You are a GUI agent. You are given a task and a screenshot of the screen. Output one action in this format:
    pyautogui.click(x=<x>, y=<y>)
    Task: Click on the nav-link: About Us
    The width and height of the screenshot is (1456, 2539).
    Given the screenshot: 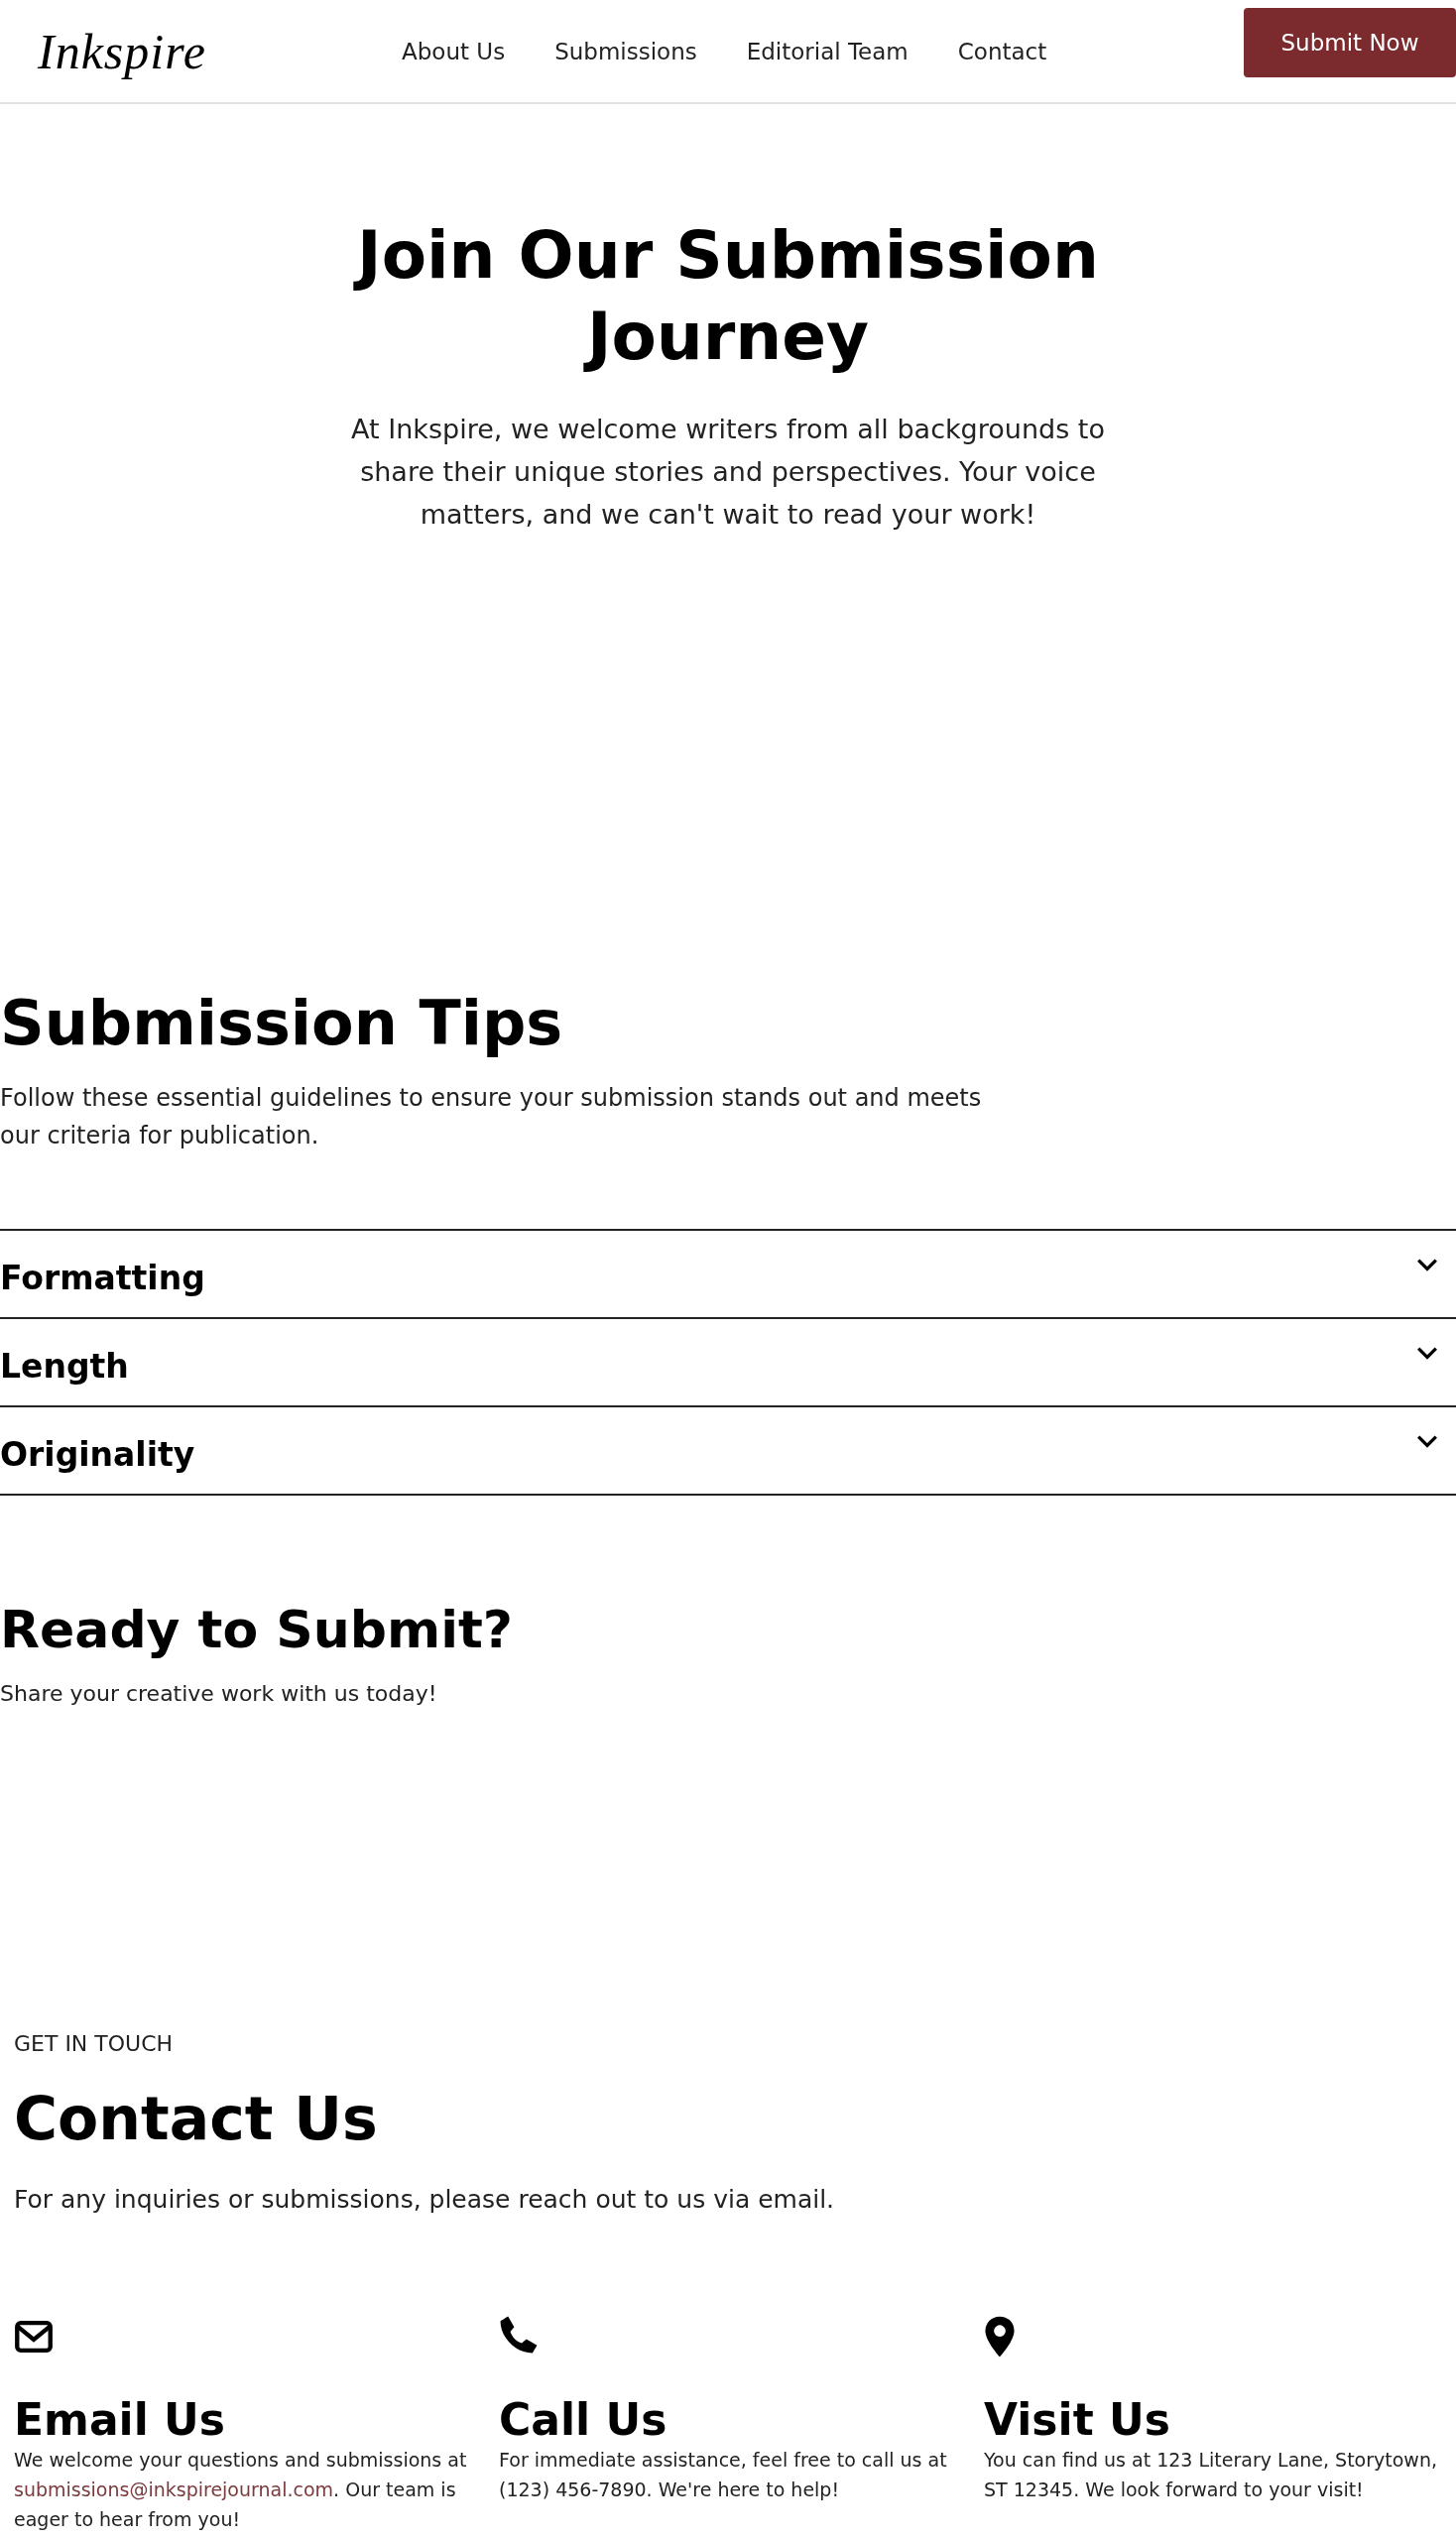 What is the action you would take?
    pyautogui.click(x=454, y=51)
    